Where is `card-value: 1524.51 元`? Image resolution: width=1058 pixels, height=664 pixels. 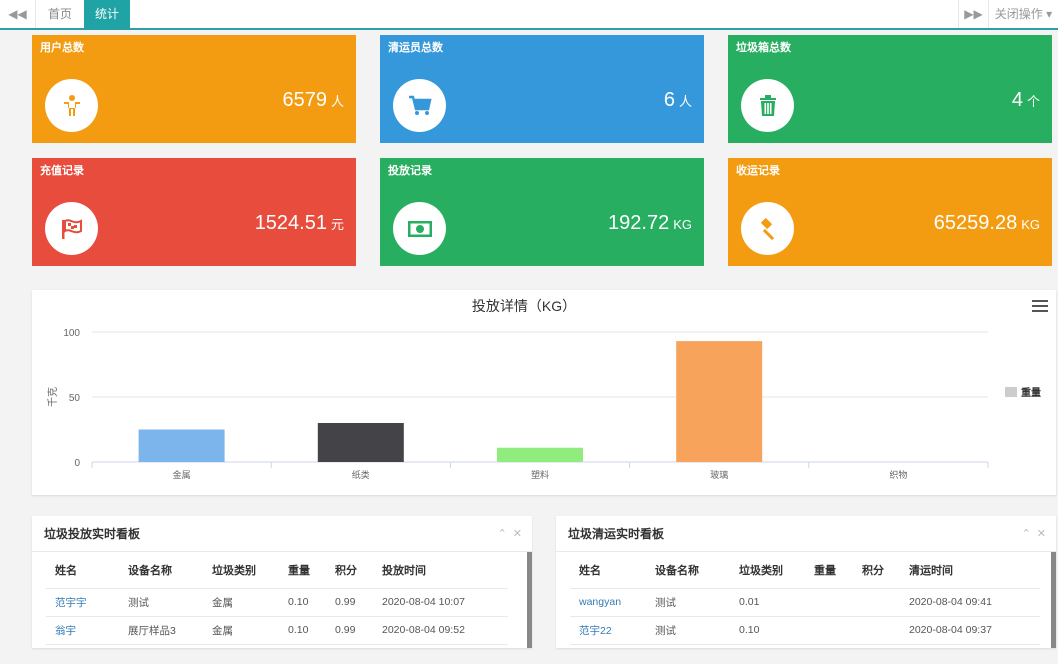
card-value: 1524.51 元 is located at coordinates (299, 223).